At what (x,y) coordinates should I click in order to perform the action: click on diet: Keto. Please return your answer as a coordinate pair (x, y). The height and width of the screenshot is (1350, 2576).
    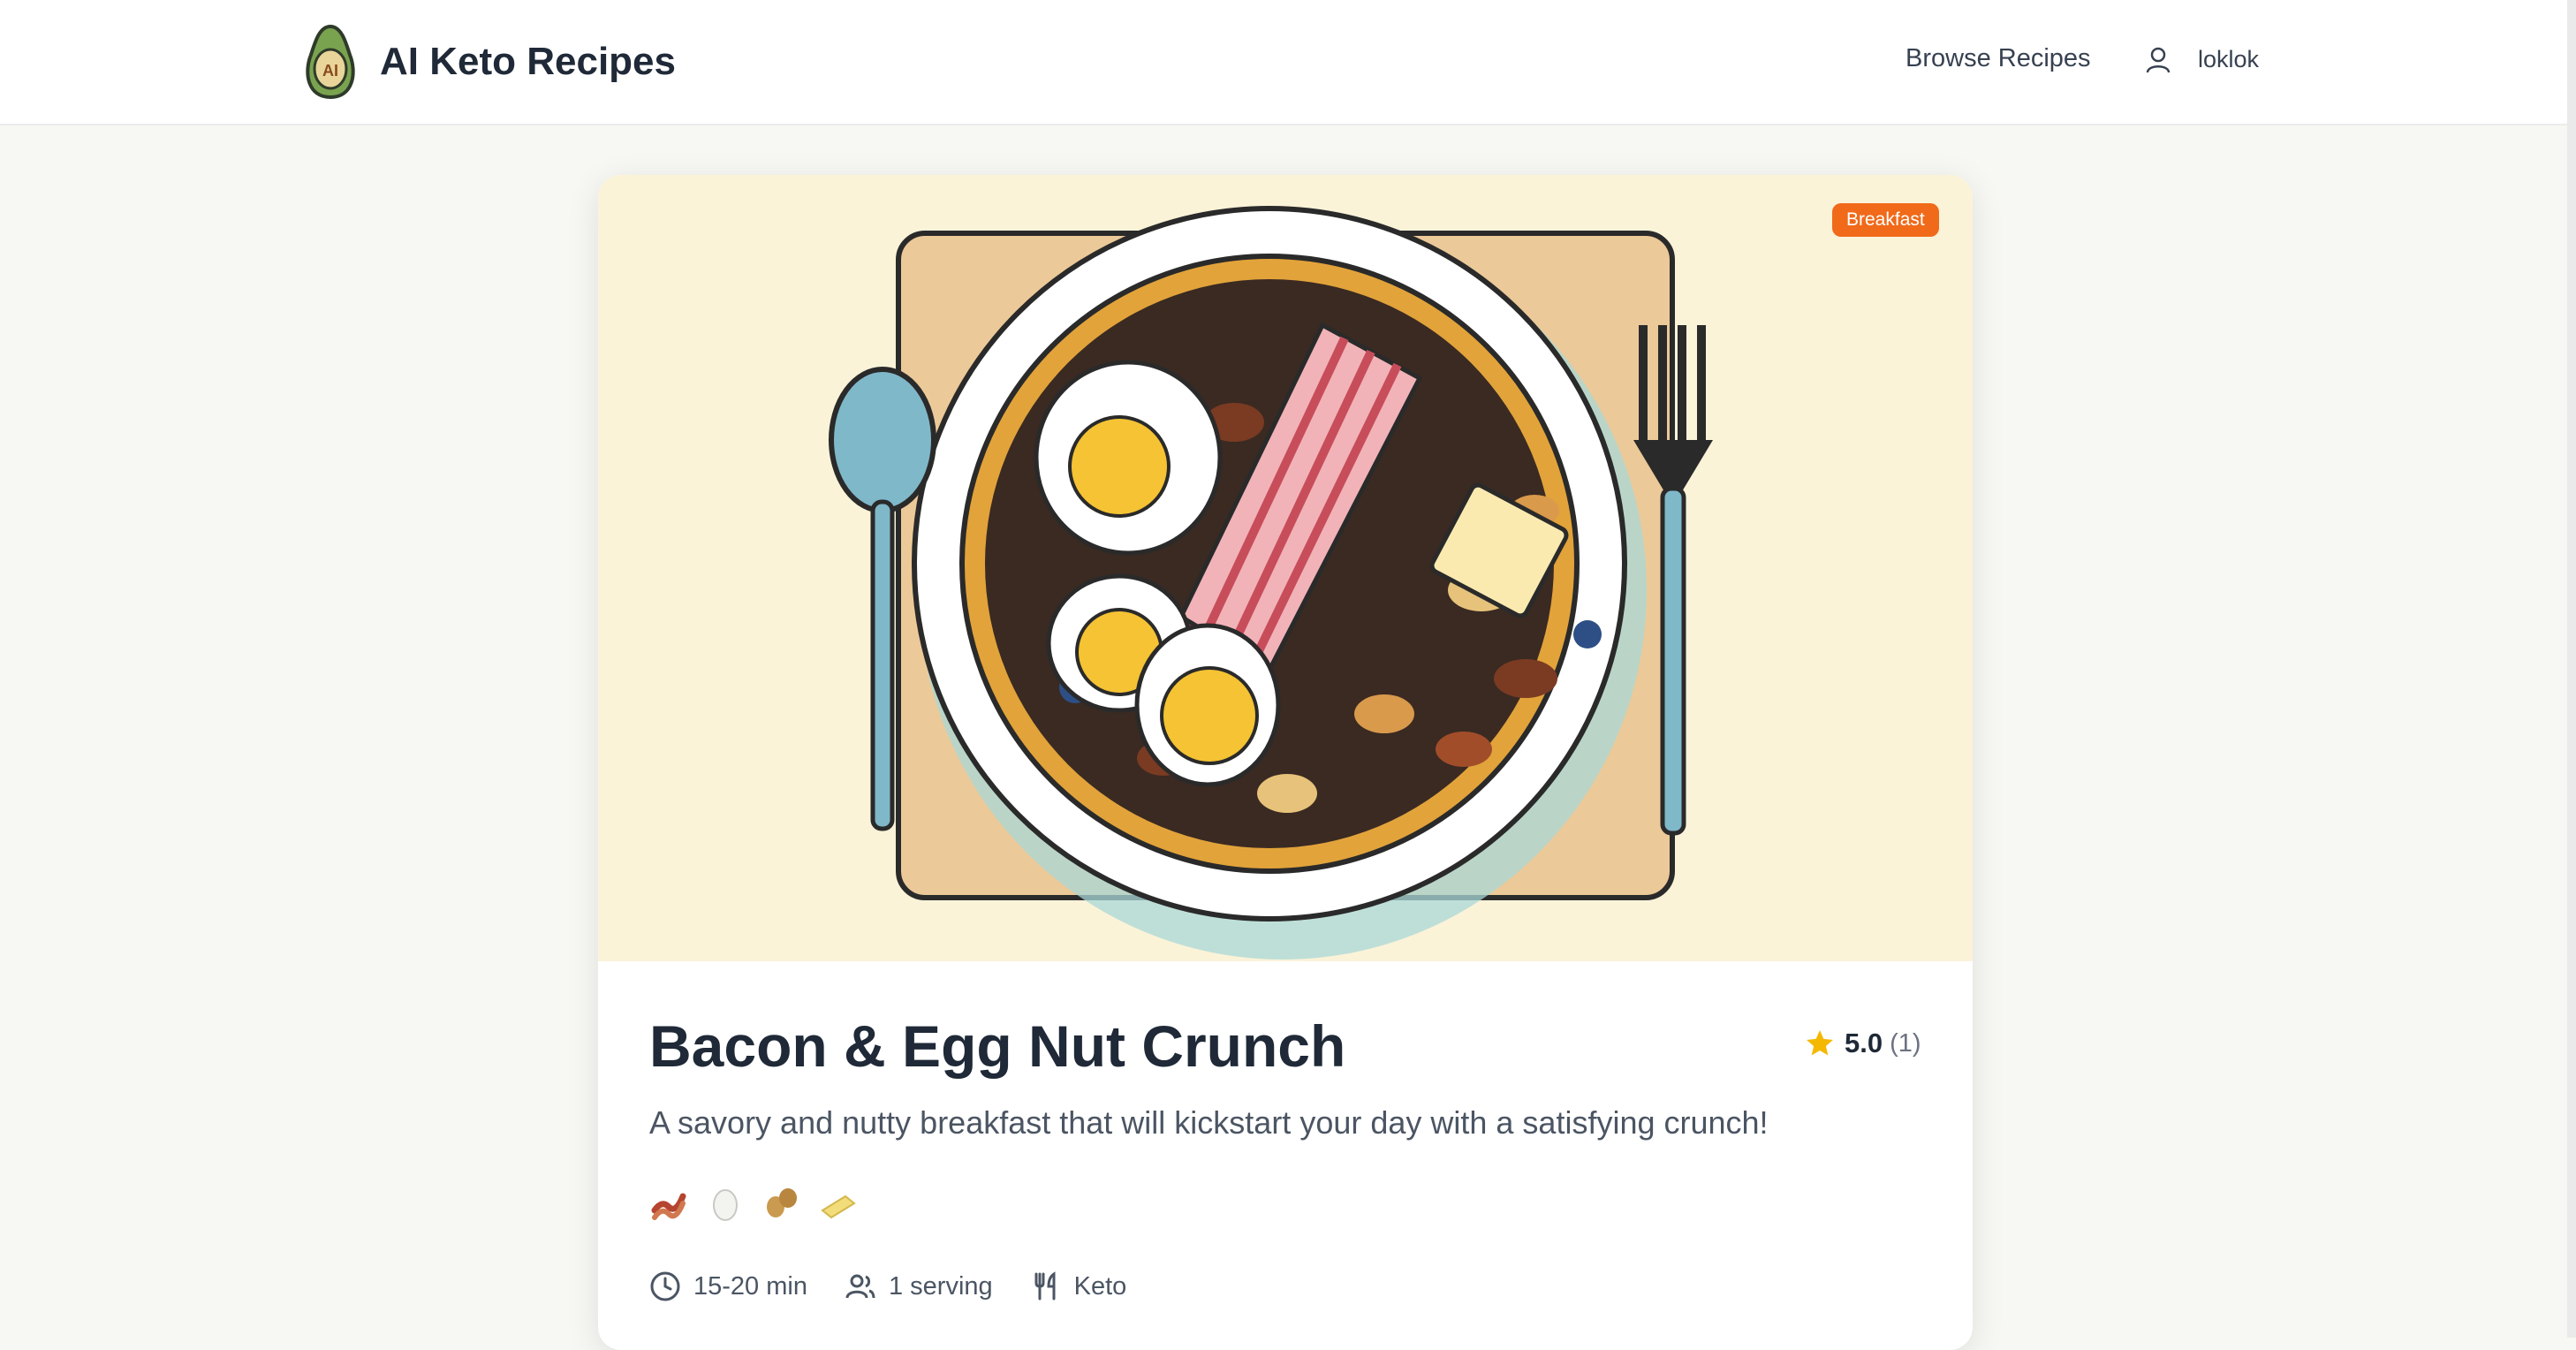
    Looking at the image, I should click on (1079, 1286).